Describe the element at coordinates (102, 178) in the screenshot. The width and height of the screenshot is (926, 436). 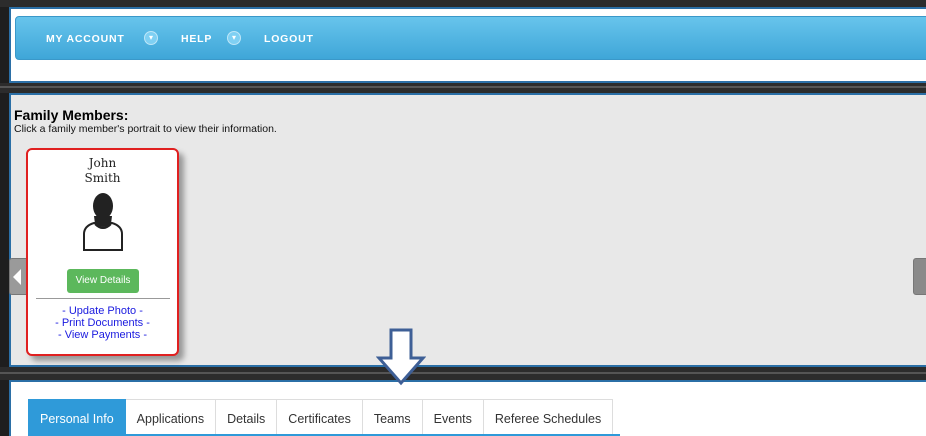
I see `member-last-name: Smith` at that location.